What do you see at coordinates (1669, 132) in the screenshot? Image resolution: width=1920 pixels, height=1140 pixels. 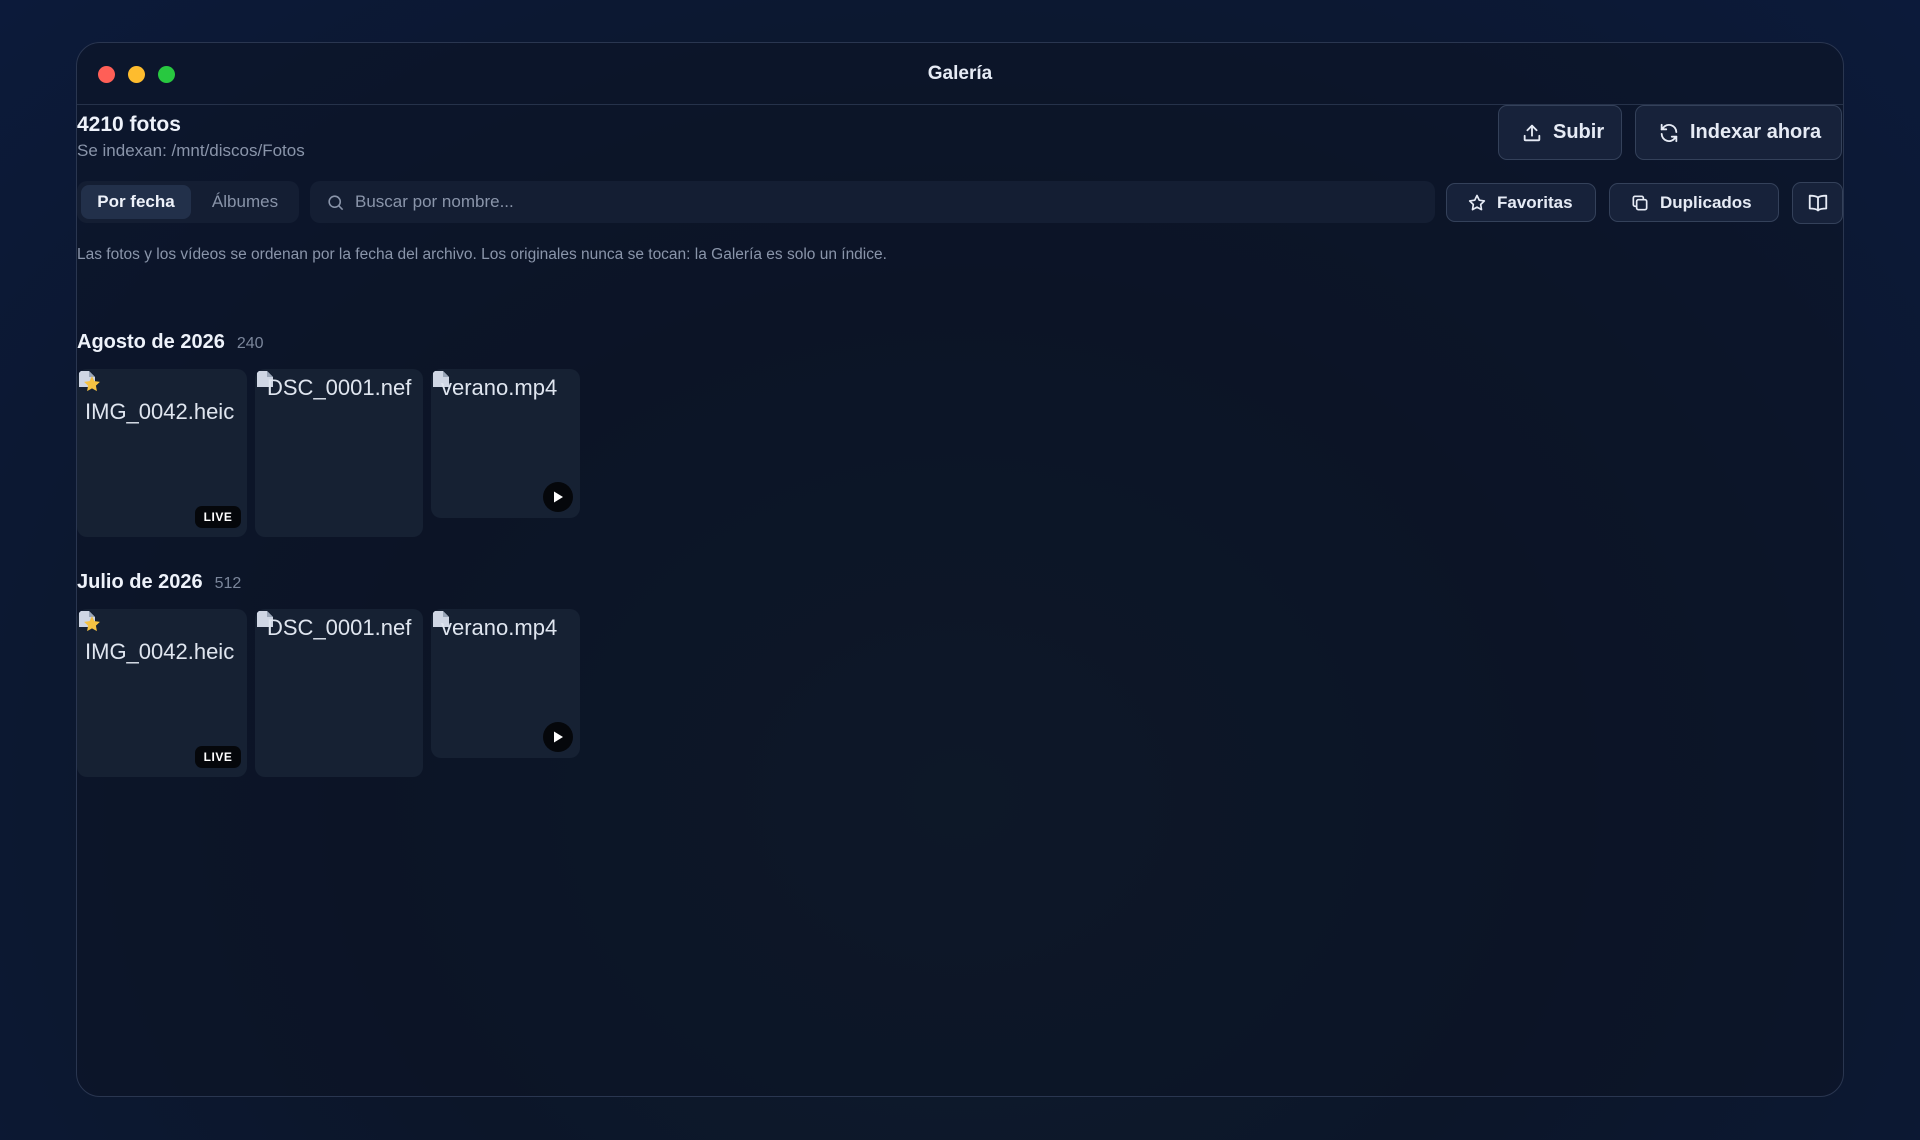 I see `refresh-icon` at bounding box center [1669, 132].